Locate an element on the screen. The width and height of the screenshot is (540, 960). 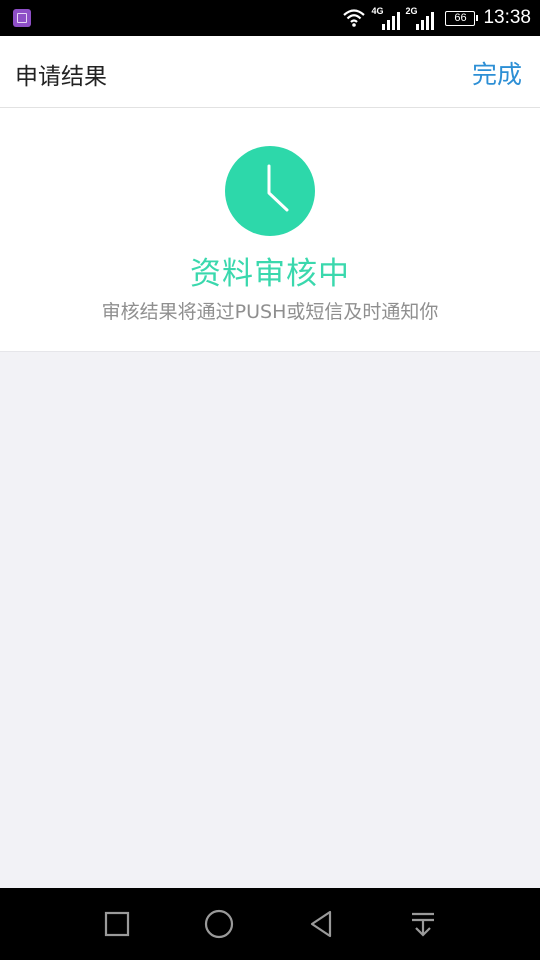
review-status-title: 资料审核中 is located at coordinates (270, 274).